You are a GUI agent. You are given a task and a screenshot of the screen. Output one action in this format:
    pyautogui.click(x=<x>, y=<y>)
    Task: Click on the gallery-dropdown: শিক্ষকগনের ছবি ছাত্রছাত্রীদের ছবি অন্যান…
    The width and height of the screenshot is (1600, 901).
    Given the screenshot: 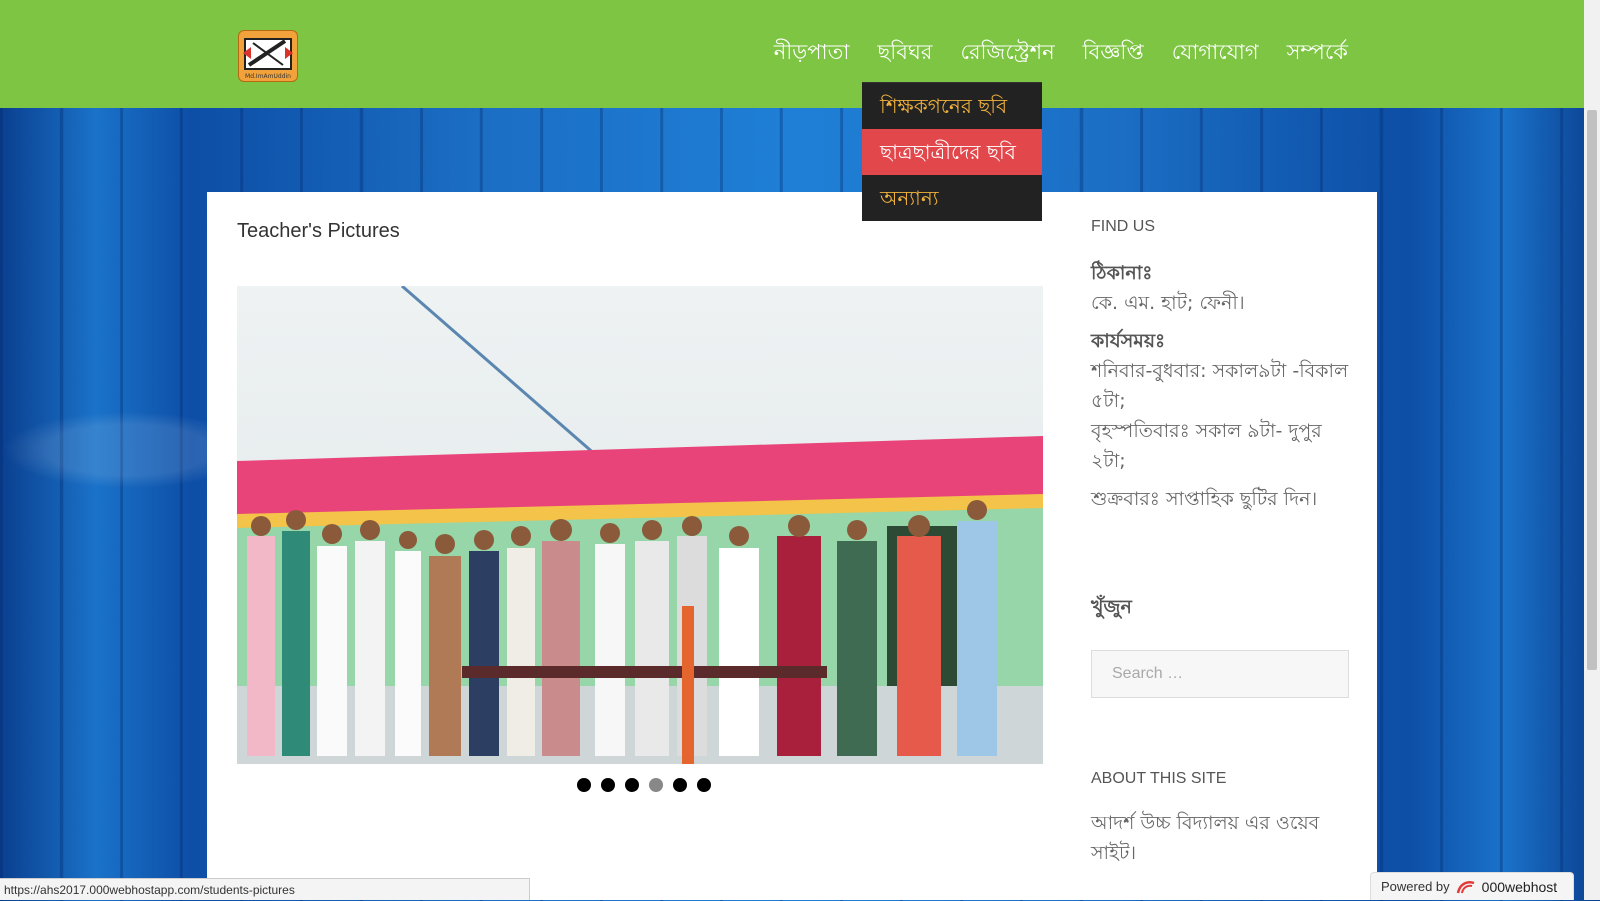 What is the action you would take?
    pyautogui.click(x=952, y=151)
    